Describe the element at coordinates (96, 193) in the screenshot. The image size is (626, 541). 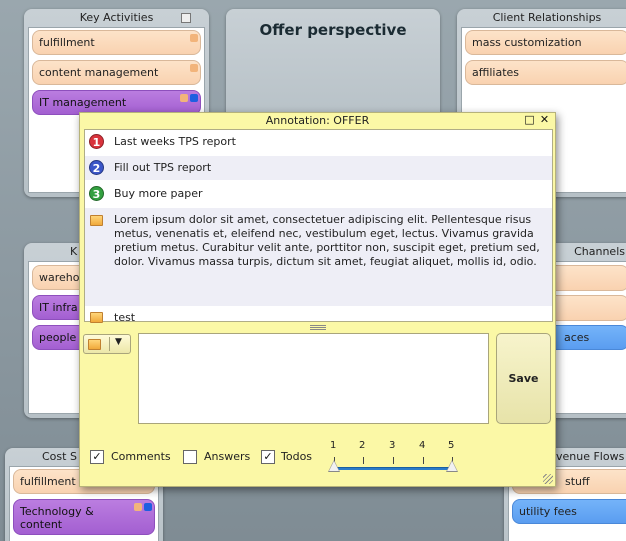
I see `priority-3-icon: 3` at that location.